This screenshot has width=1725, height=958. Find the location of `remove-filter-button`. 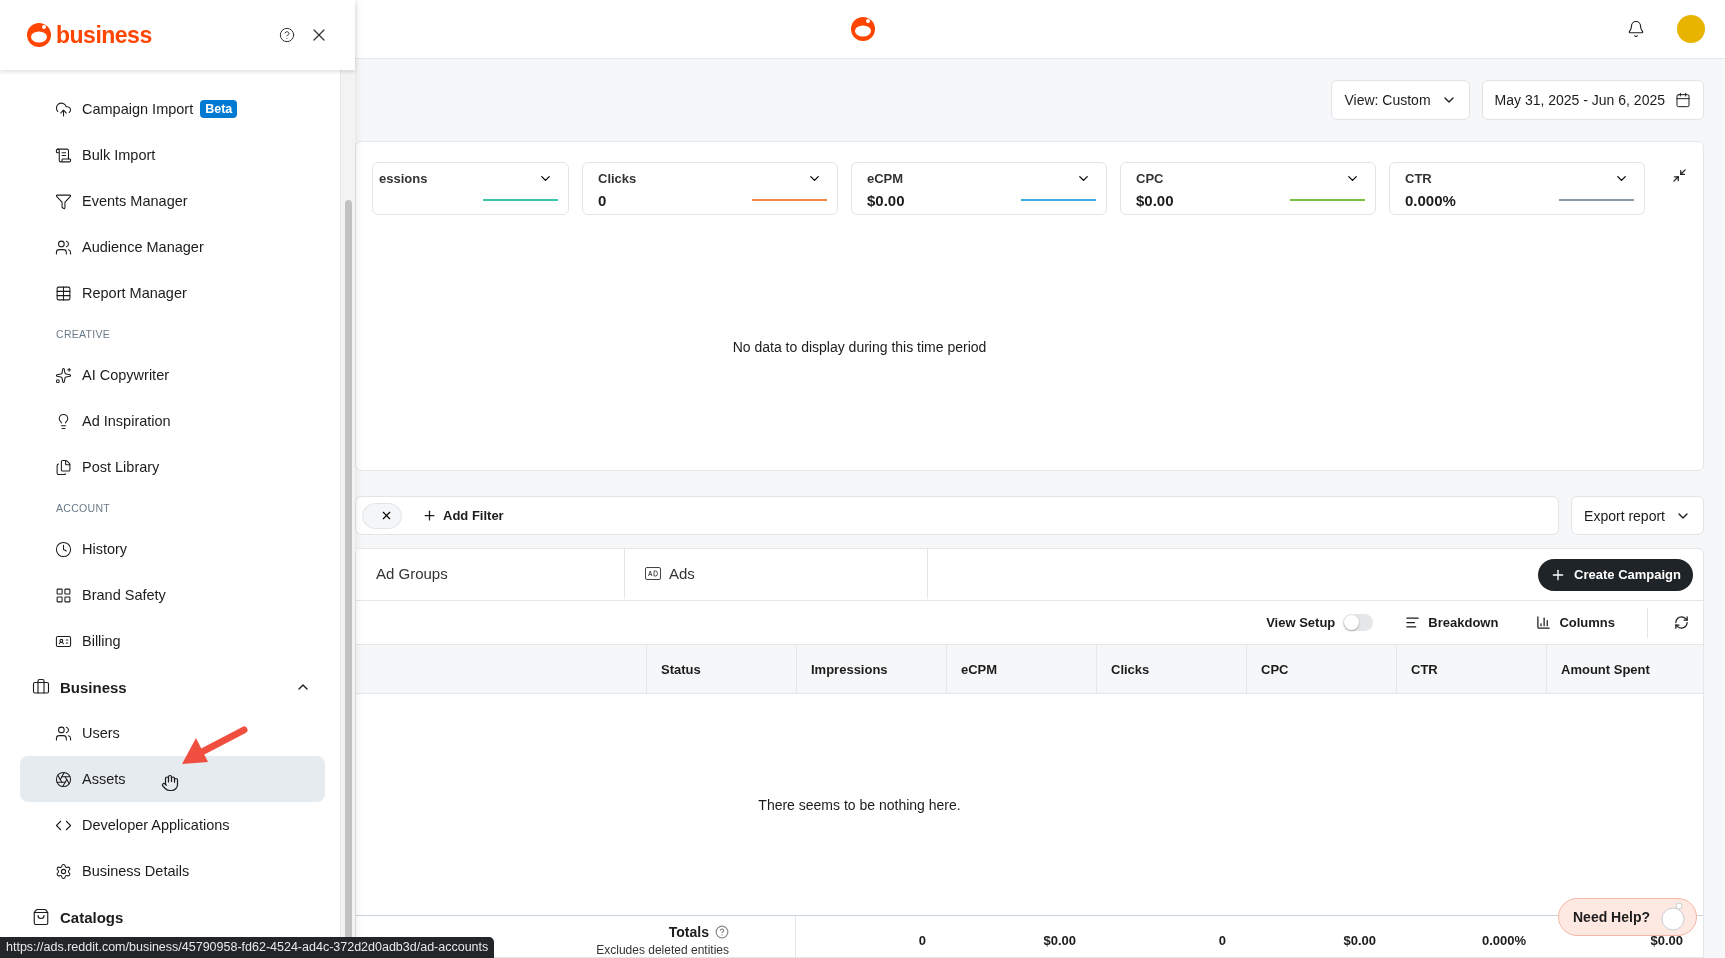

remove-filter-button is located at coordinates (382, 515).